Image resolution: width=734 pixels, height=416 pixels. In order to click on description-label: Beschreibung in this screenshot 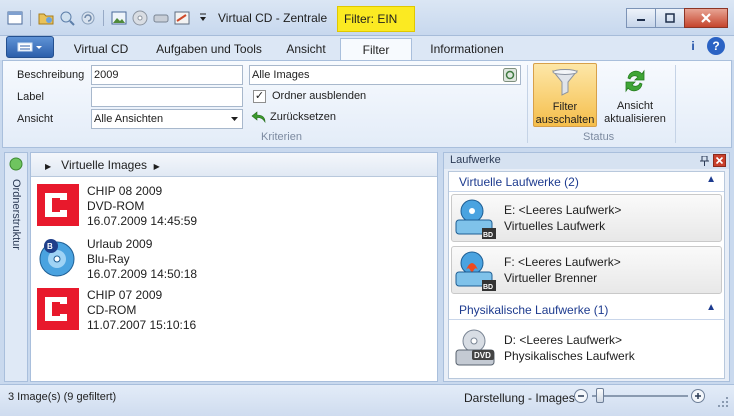, I will do `click(51, 75)`.